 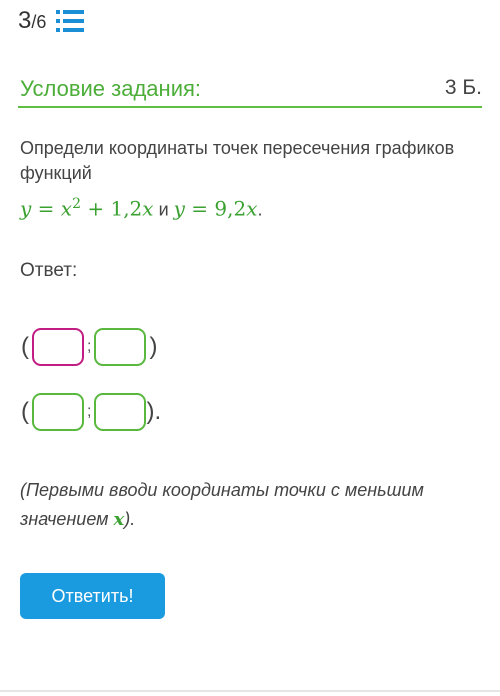 I want to click on point1-y-input, so click(x=120, y=347).